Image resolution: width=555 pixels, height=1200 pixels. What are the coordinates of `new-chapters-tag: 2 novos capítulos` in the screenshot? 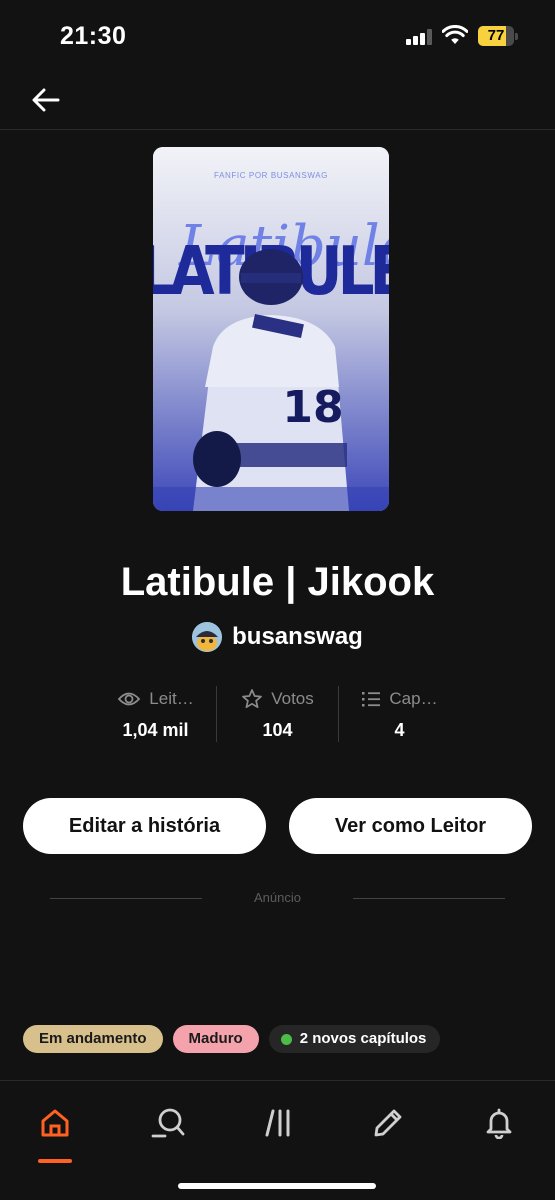 It's located at (354, 1039).